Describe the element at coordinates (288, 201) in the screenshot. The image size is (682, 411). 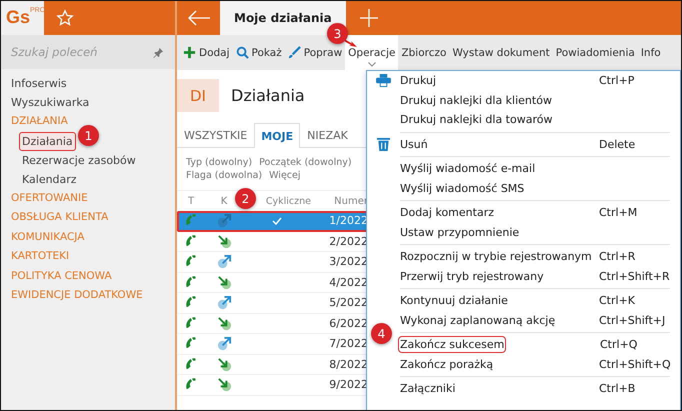
I see `column-header: Cykliczne` at that location.